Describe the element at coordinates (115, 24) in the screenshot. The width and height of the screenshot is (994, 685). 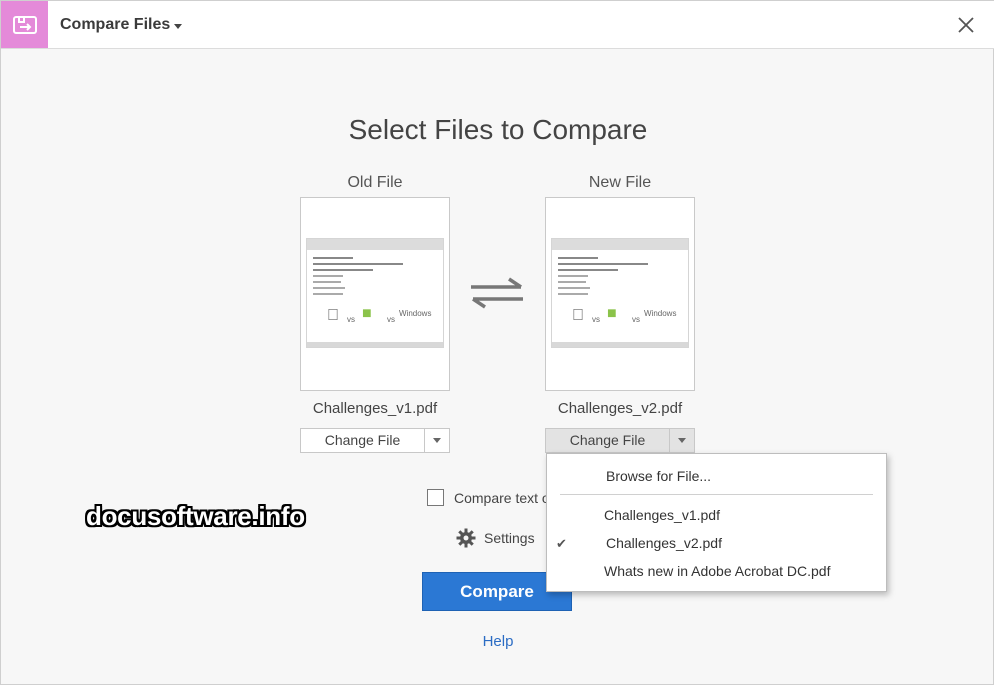
I see `window-title: Compare Files` at that location.